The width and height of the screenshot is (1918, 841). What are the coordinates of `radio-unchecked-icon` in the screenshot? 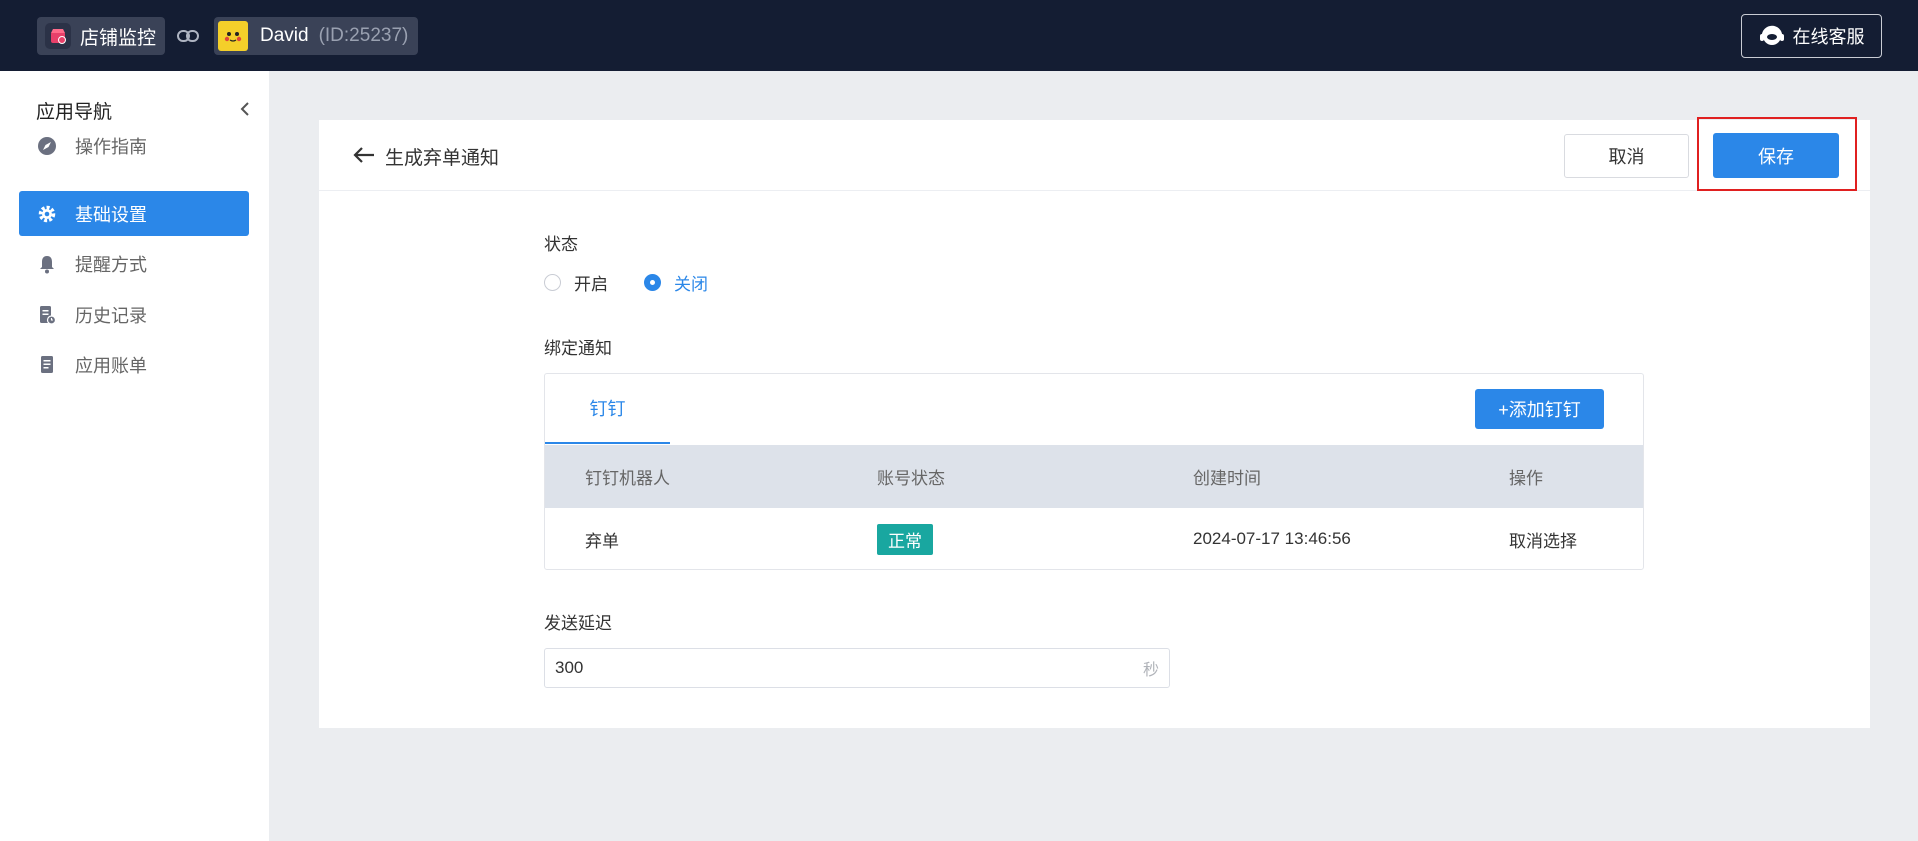 It's located at (552, 282).